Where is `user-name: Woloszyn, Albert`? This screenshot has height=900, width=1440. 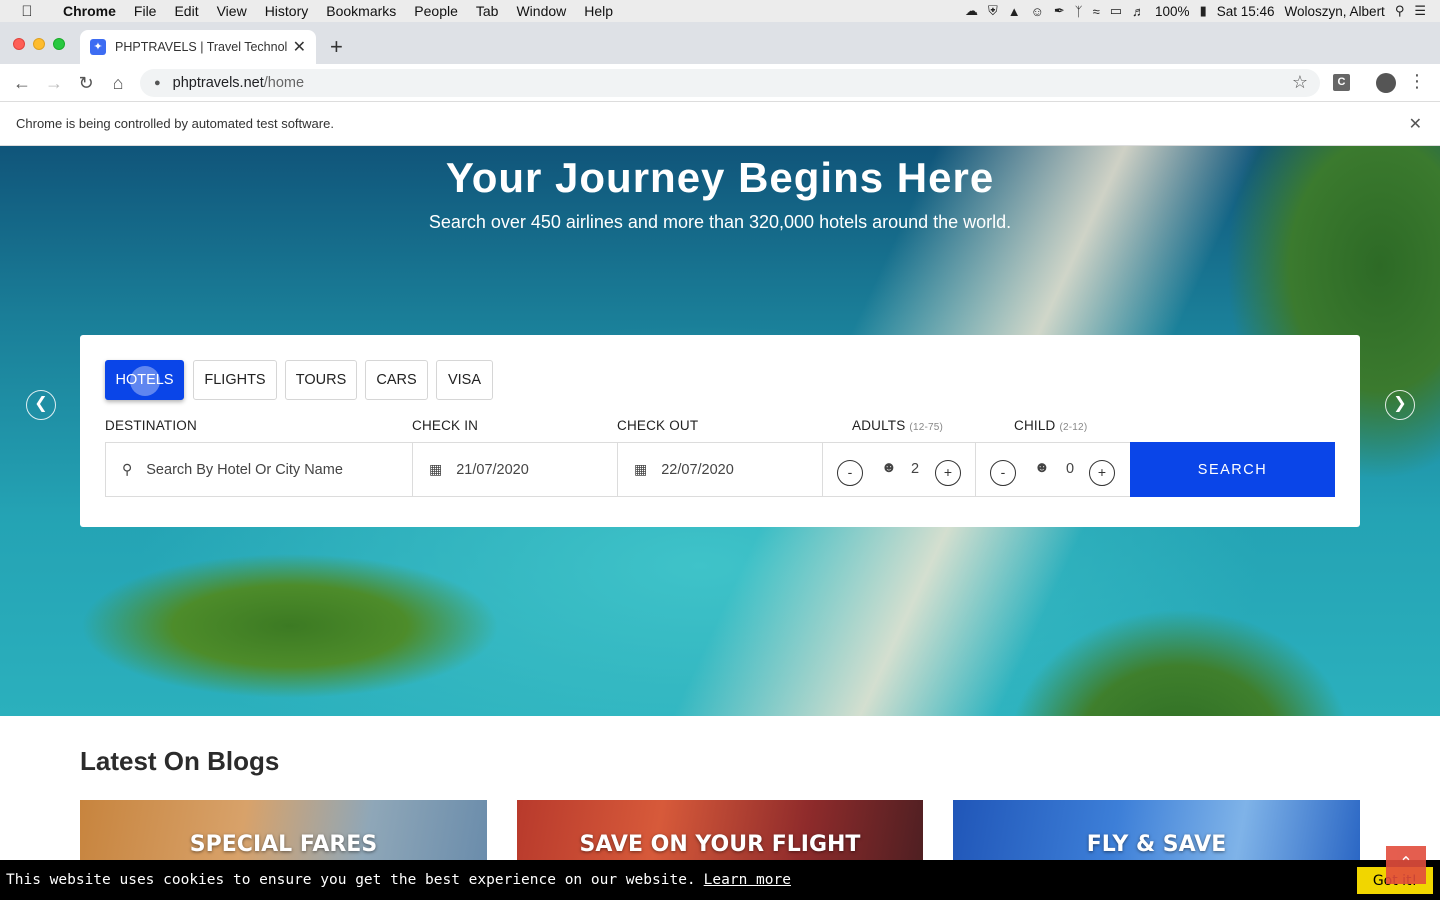
user-name: Woloszyn, Albert is located at coordinates (1335, 11).